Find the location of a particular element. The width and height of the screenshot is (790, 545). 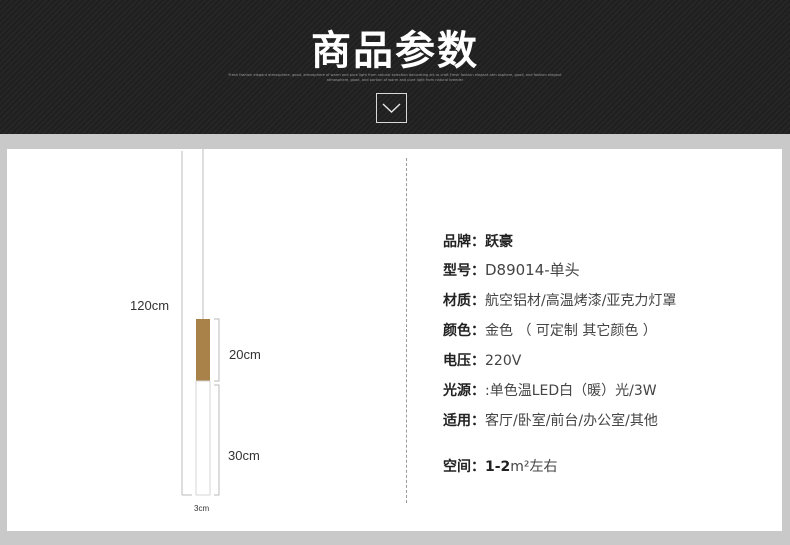

spec-color: 颜色：金色 （ 可定制 其它颜色 ） is located at coordinates (550, 331).